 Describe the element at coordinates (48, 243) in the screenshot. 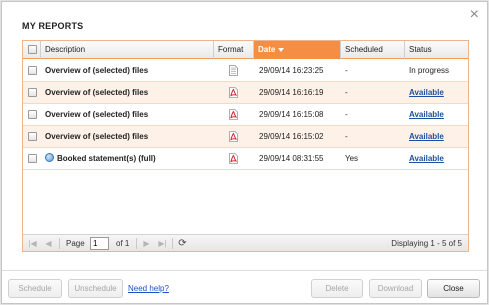

I see `previous-page-icon: ◀` at that location.